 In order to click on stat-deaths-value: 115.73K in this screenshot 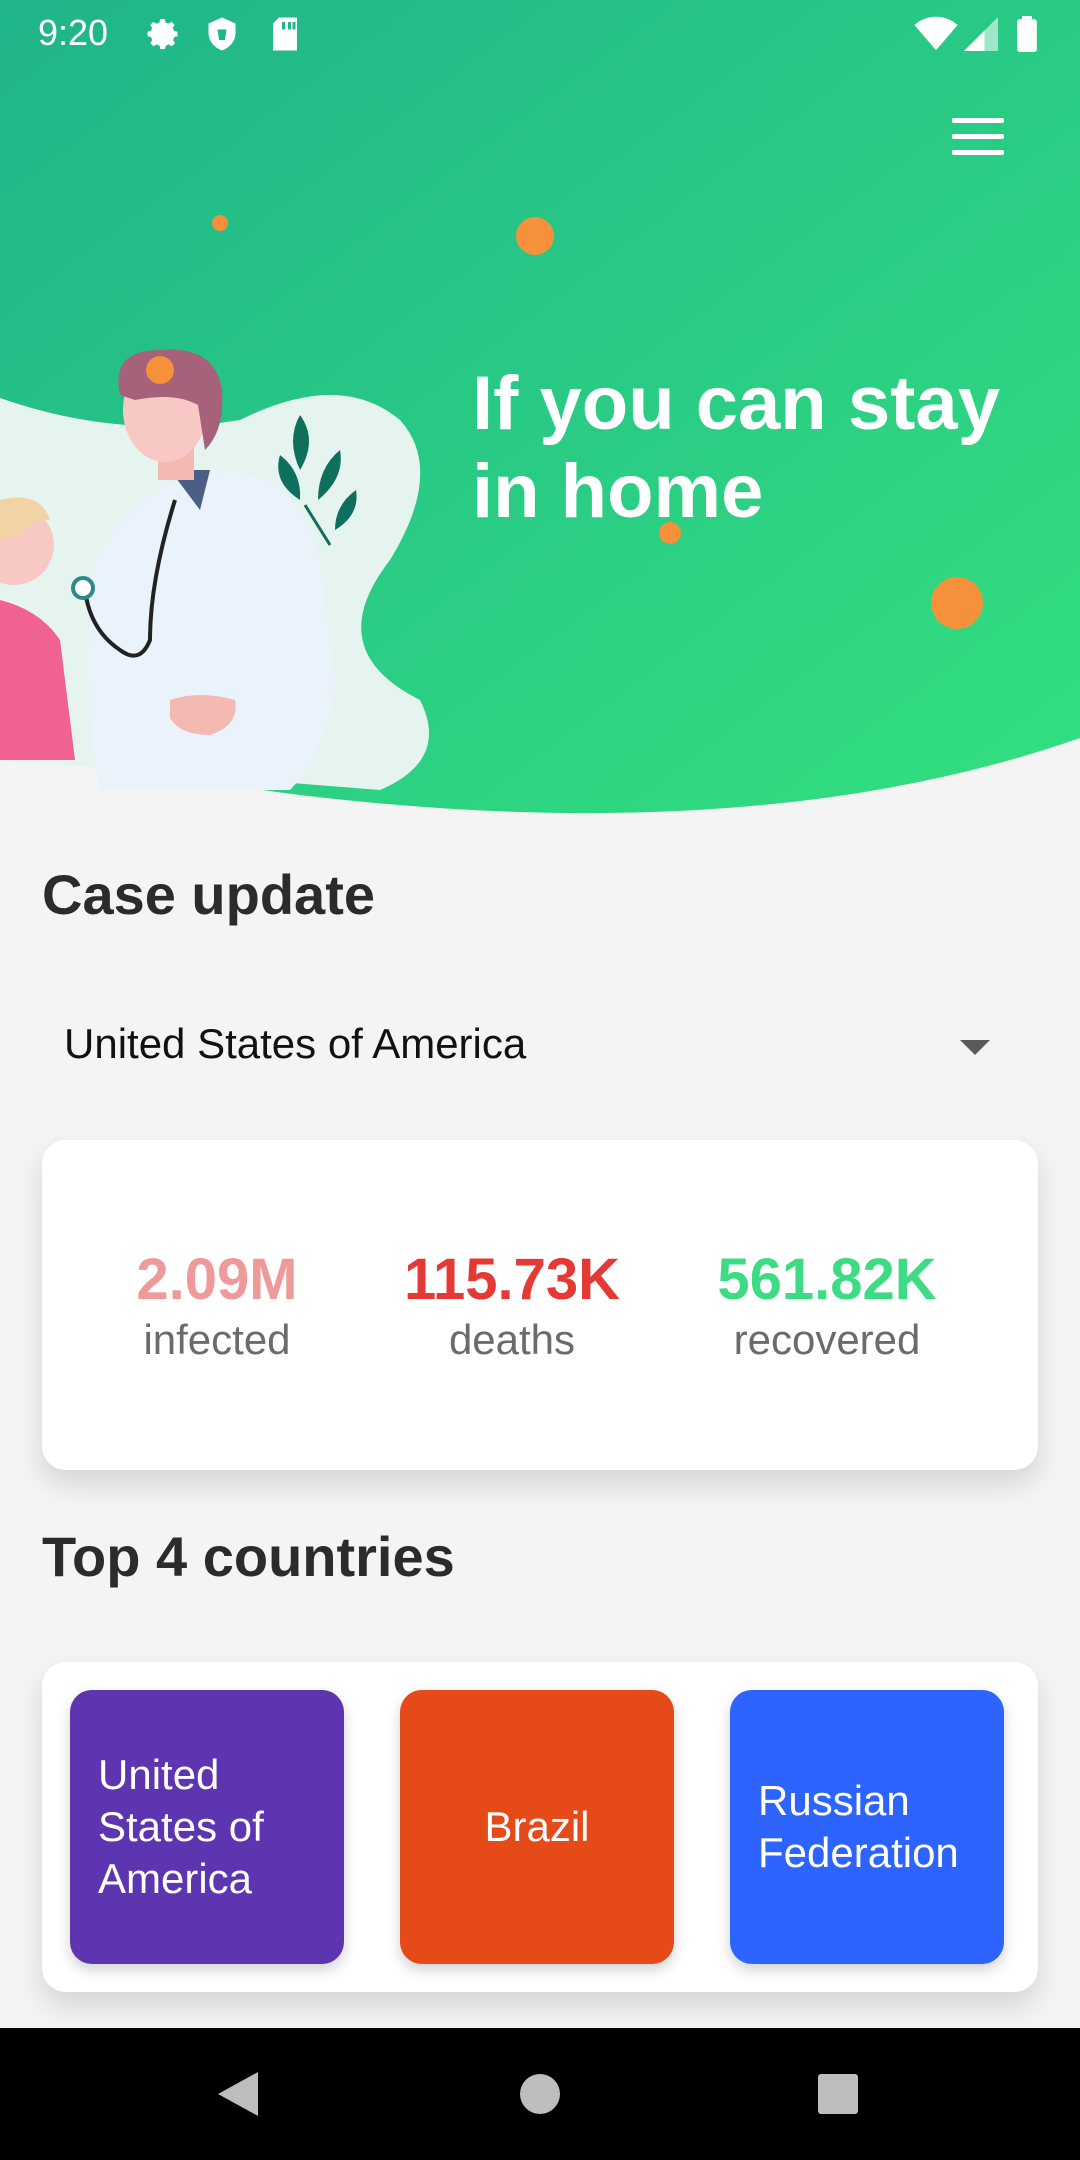, I will do `click(512, 1279)`.